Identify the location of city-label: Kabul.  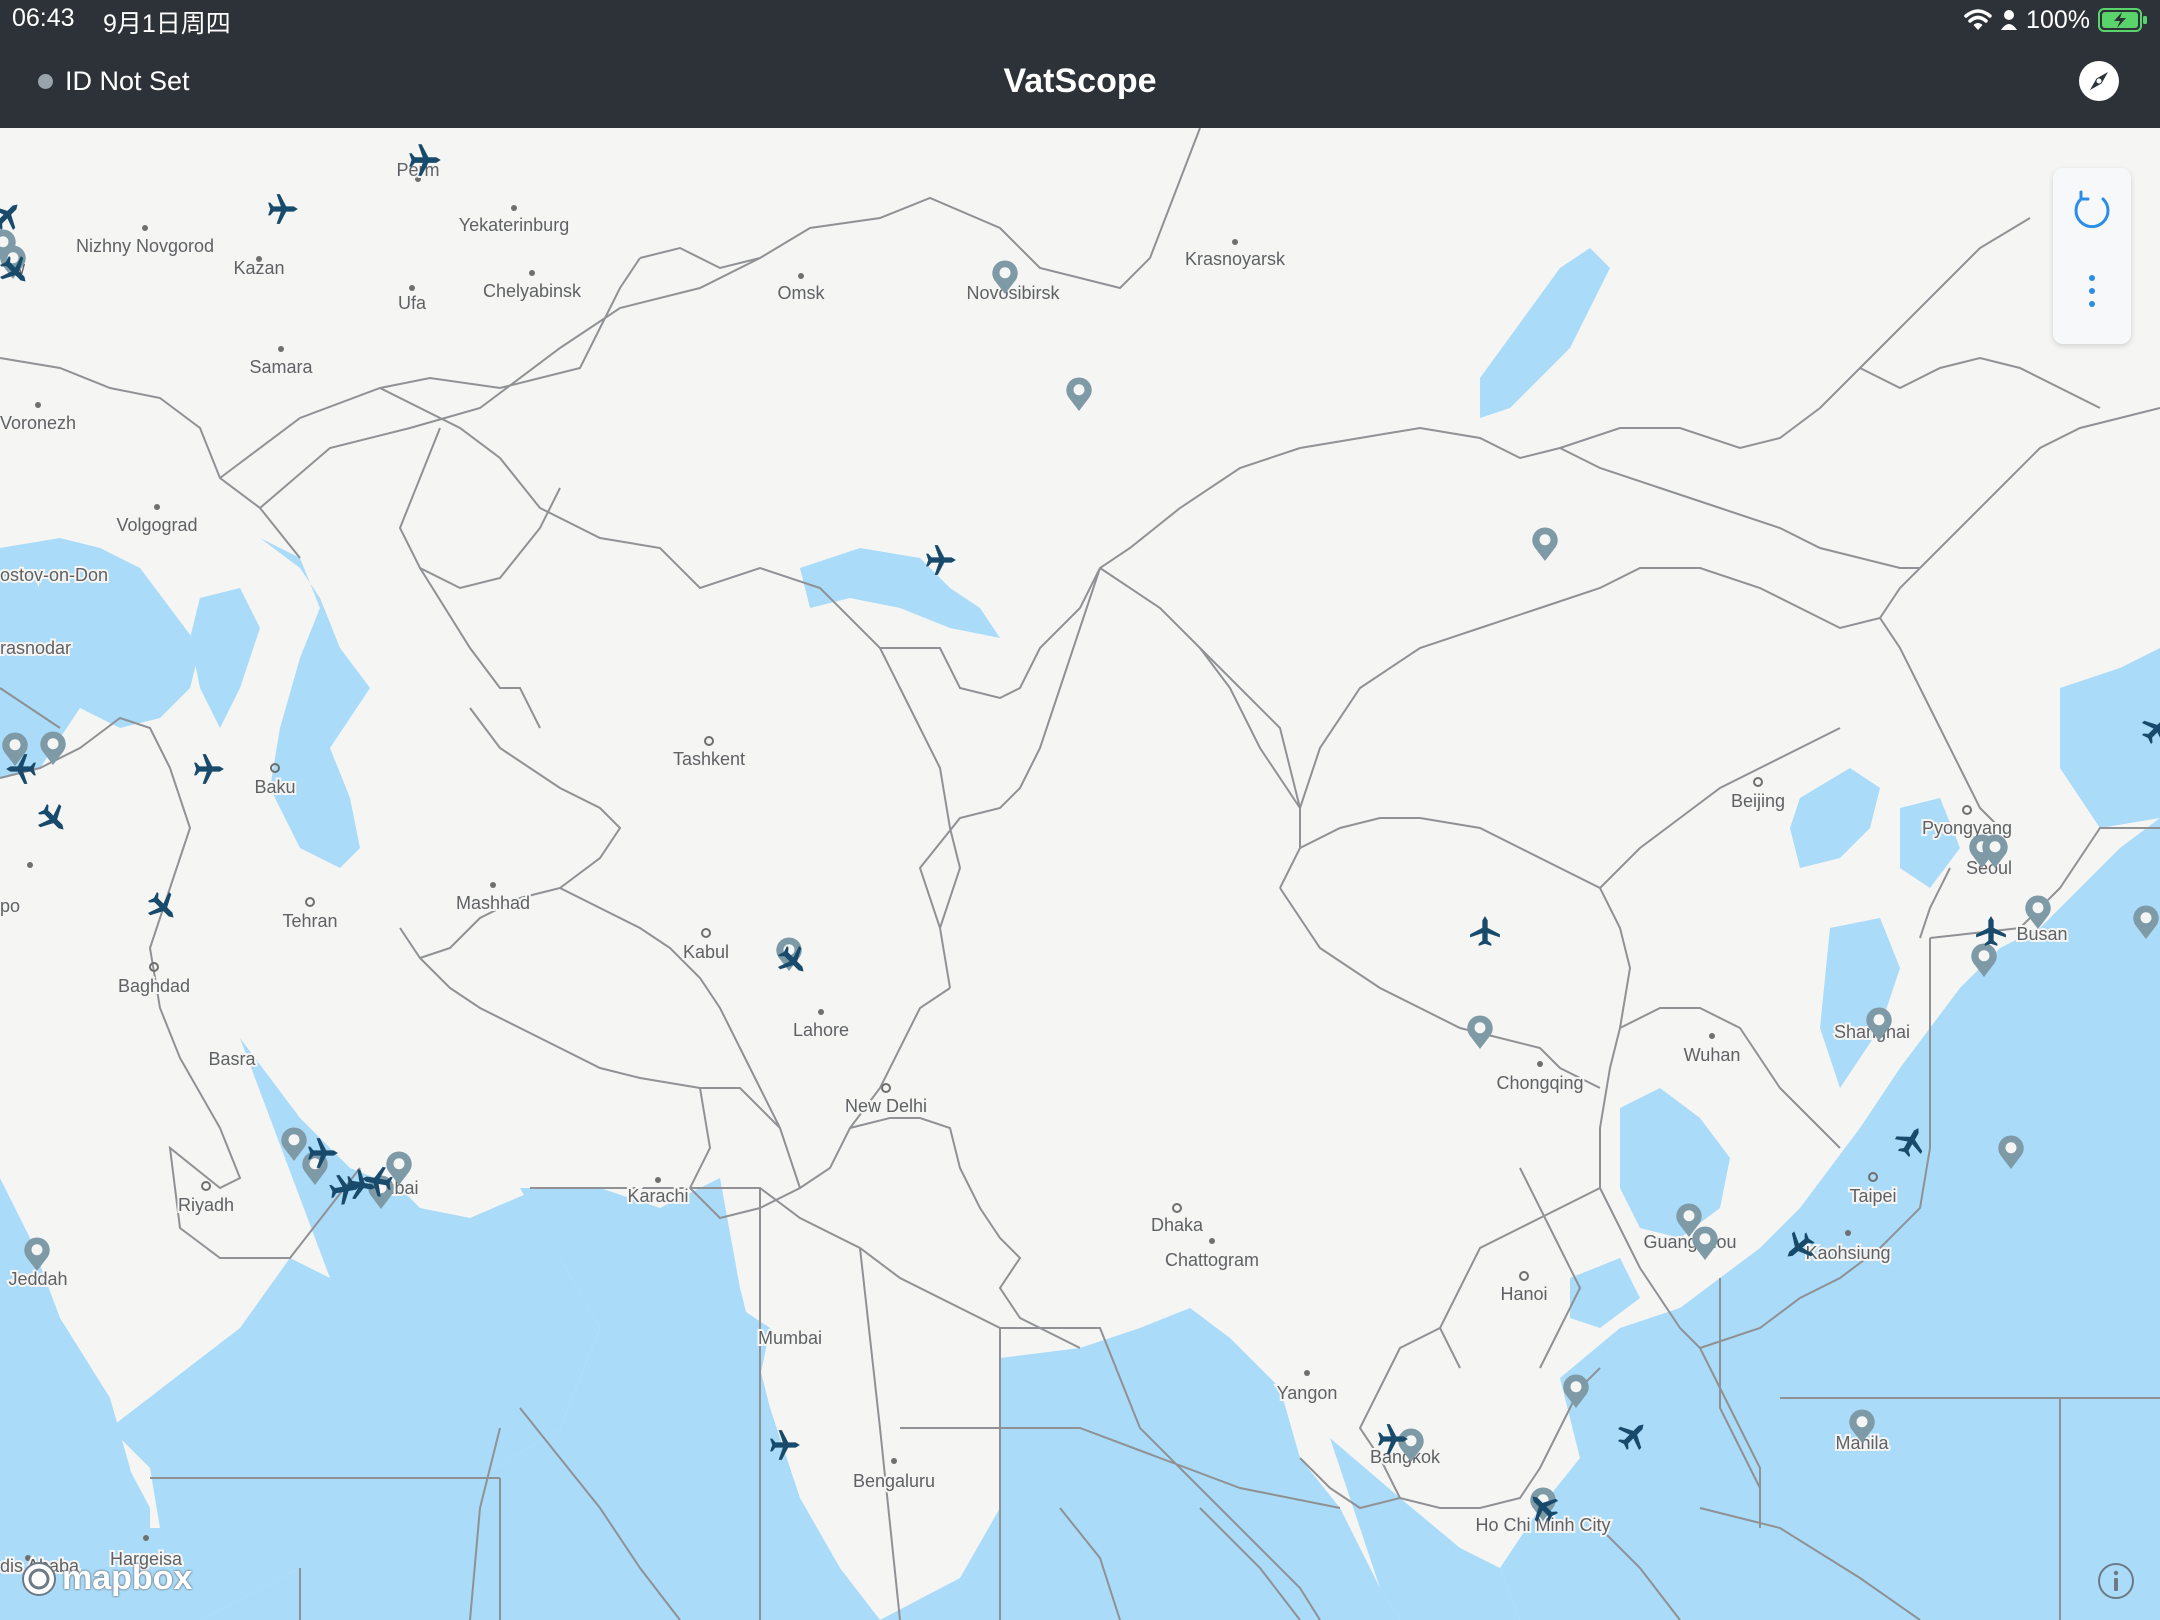
(706, 952).